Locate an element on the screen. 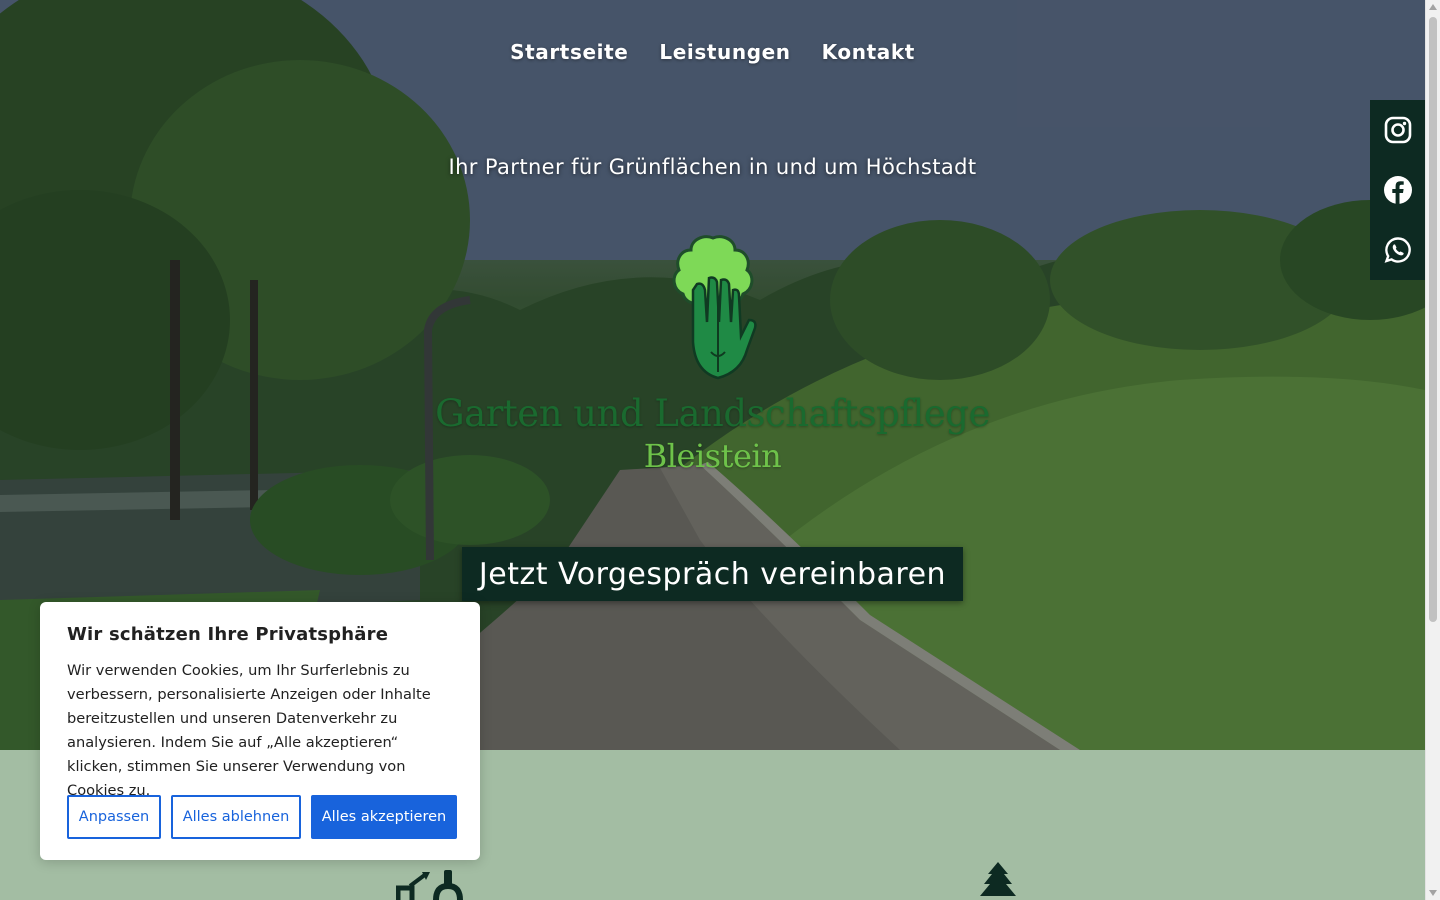 Image resolution: width=1440 pixels, height=900 pixels. instagram-icon is located at coordinates (1397, 130).